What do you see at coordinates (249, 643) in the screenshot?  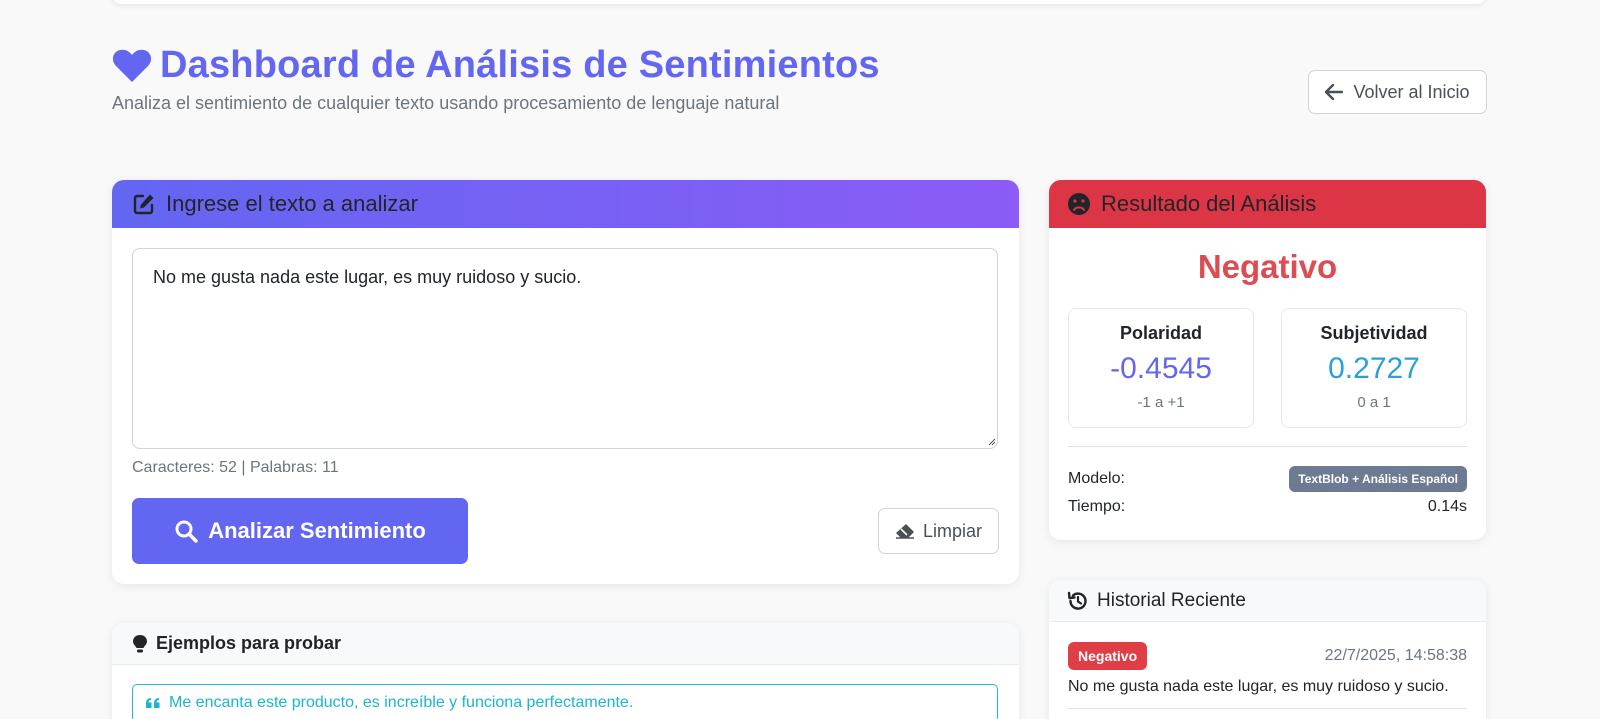 I see `examples-card-title: Ejemplos para probar` at bounding box center [249, 643].